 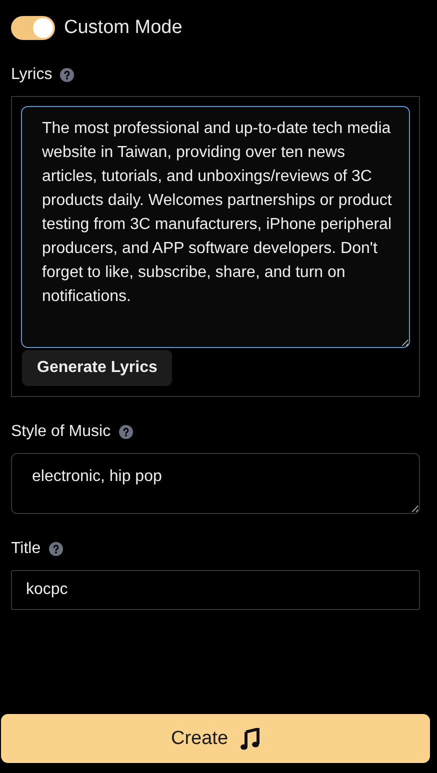 What do you see at coordinates (61, 432) in the screenshot?
I see `field-label: Style of Music` at bounding box center [61, 432].